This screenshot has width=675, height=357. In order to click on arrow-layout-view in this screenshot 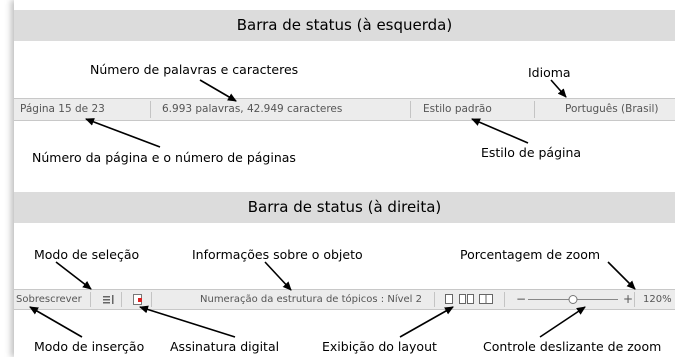, I will do `click(426, 322)`.